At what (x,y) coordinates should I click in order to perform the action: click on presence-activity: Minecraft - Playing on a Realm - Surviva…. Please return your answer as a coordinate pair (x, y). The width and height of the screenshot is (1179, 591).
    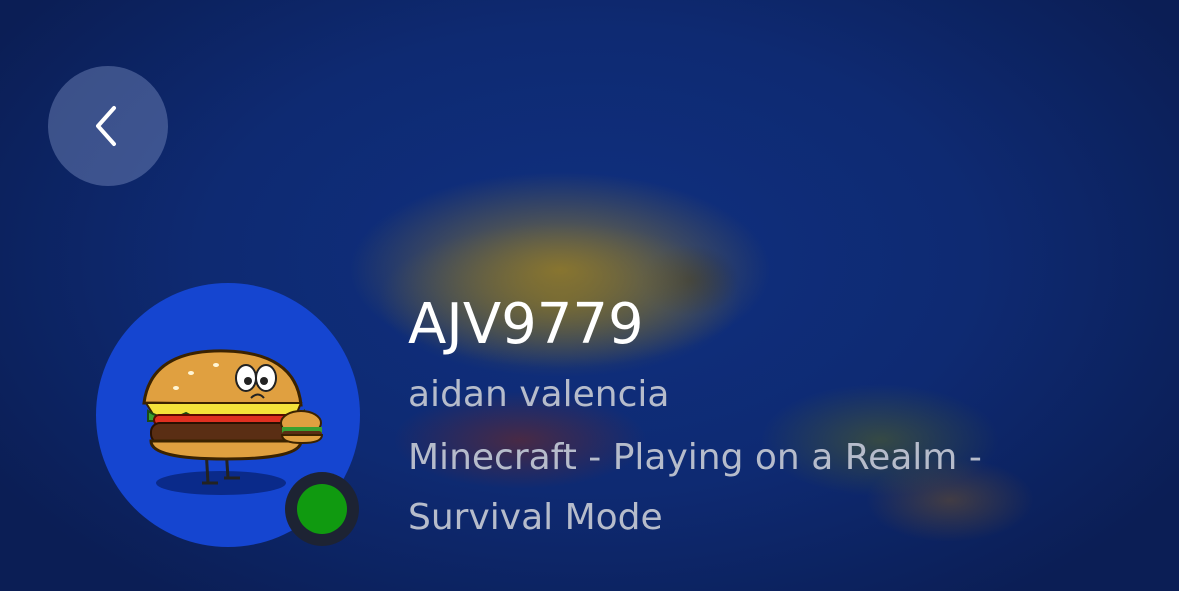
    Looking at the image, I should click on (695, 487).